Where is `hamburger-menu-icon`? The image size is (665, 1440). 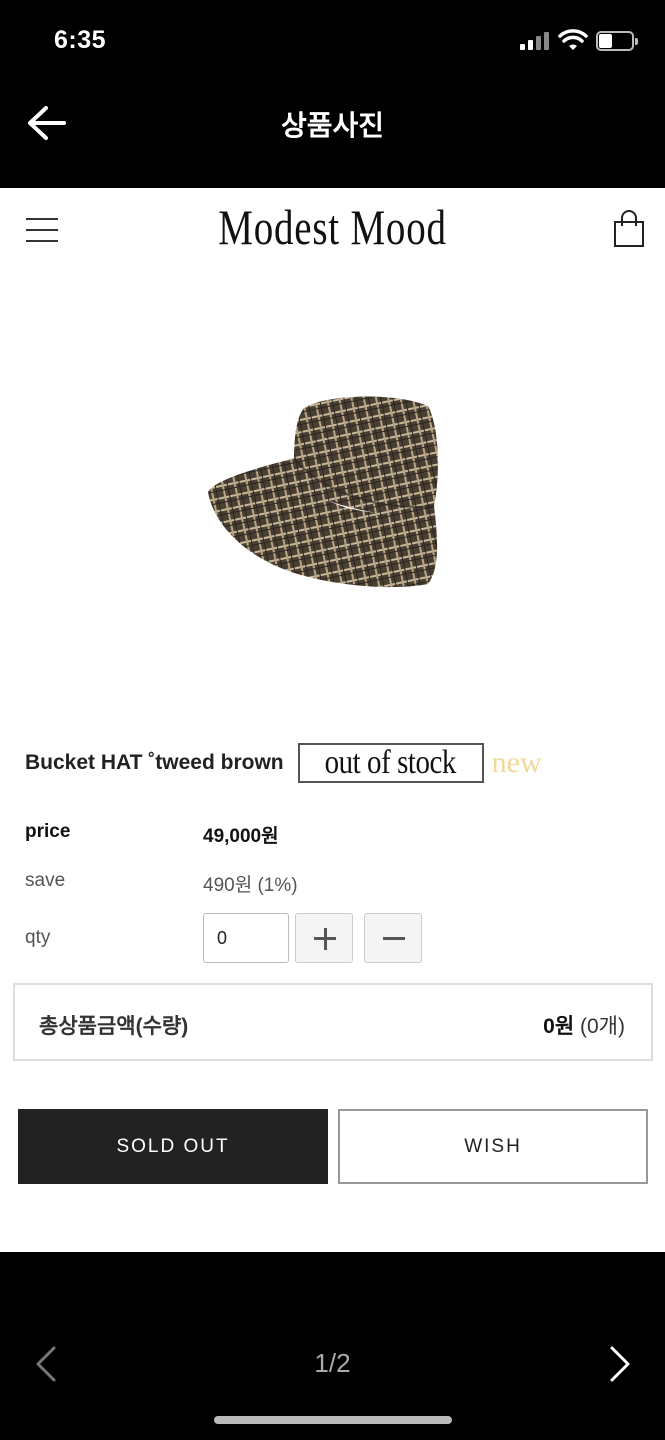
hamburger-menu-icon is located at coordinates (42, 230).